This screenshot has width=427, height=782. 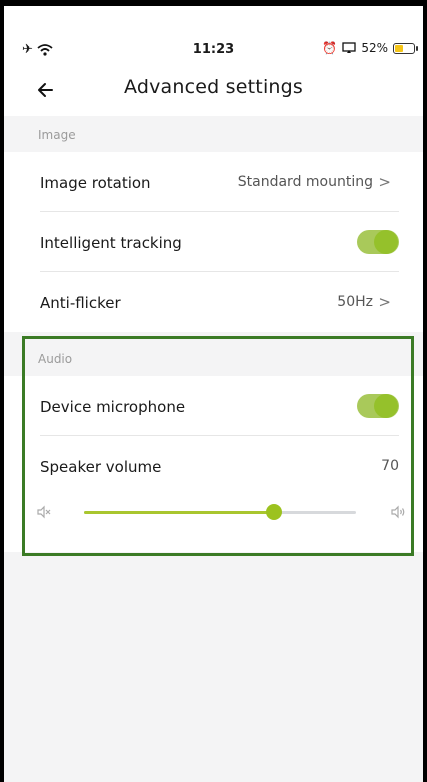 I want to click on anti-flicker-value: 50Hz, so click(x=355, y=302).